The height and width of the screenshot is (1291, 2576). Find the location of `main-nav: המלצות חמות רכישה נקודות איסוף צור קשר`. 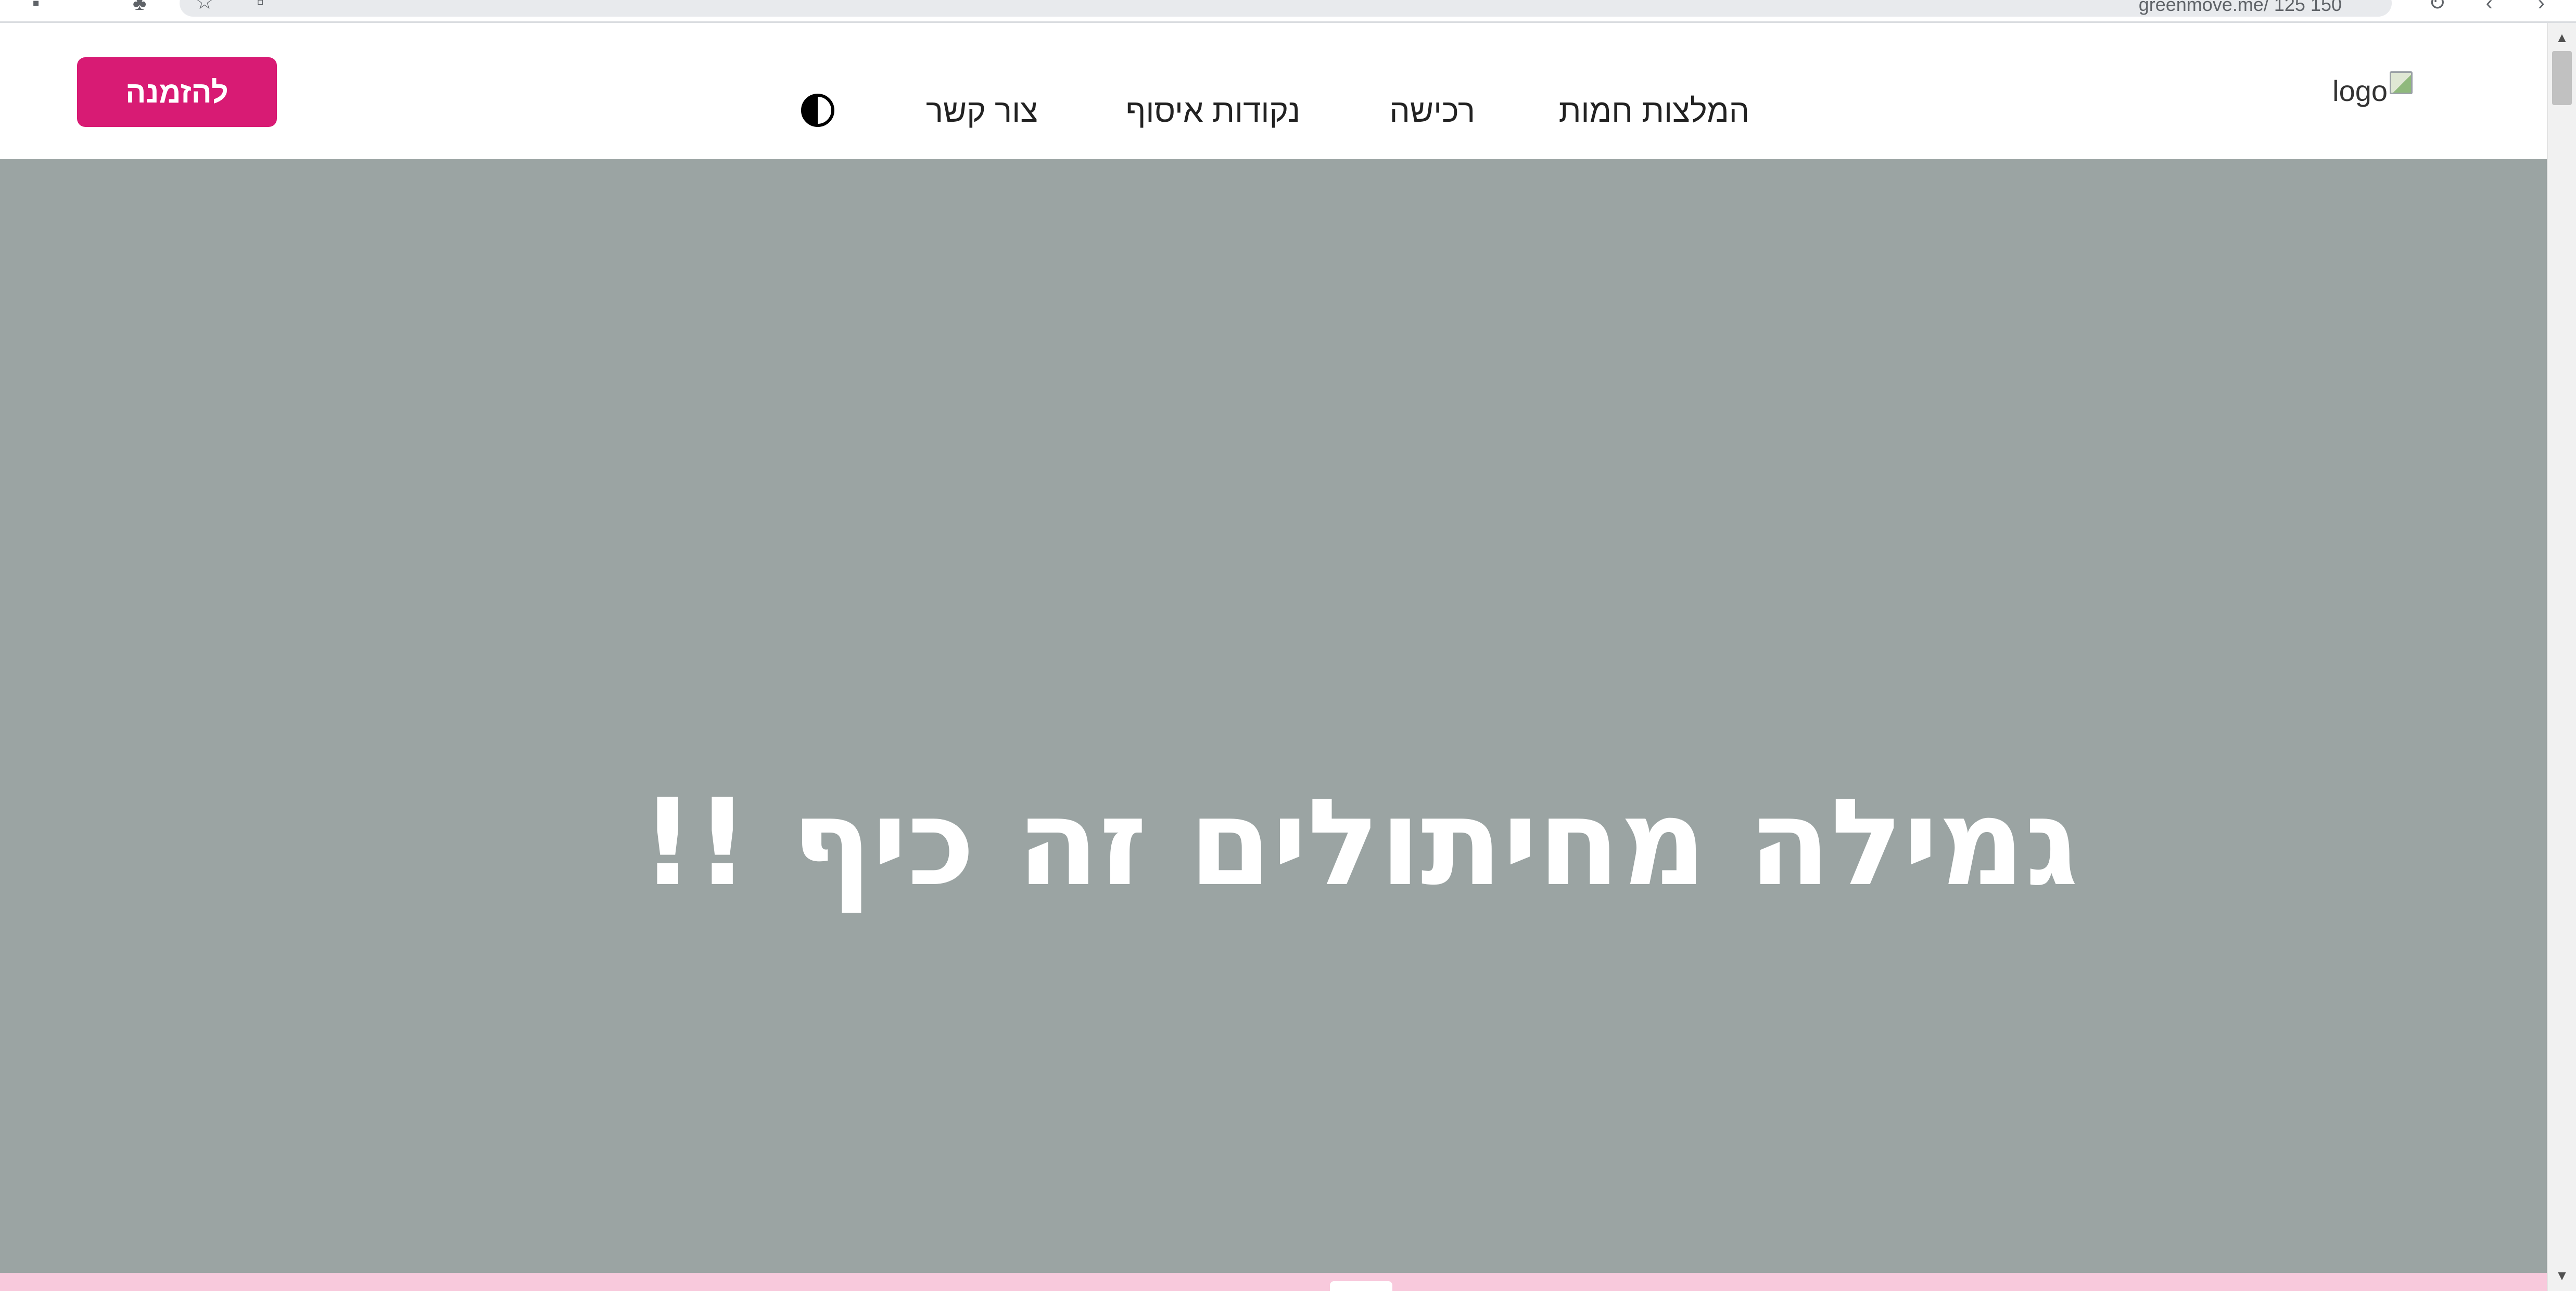

main-nav: המלצות חמות רכישה נקודות איסוף צור קשר is located at coordinates (1273, 112).